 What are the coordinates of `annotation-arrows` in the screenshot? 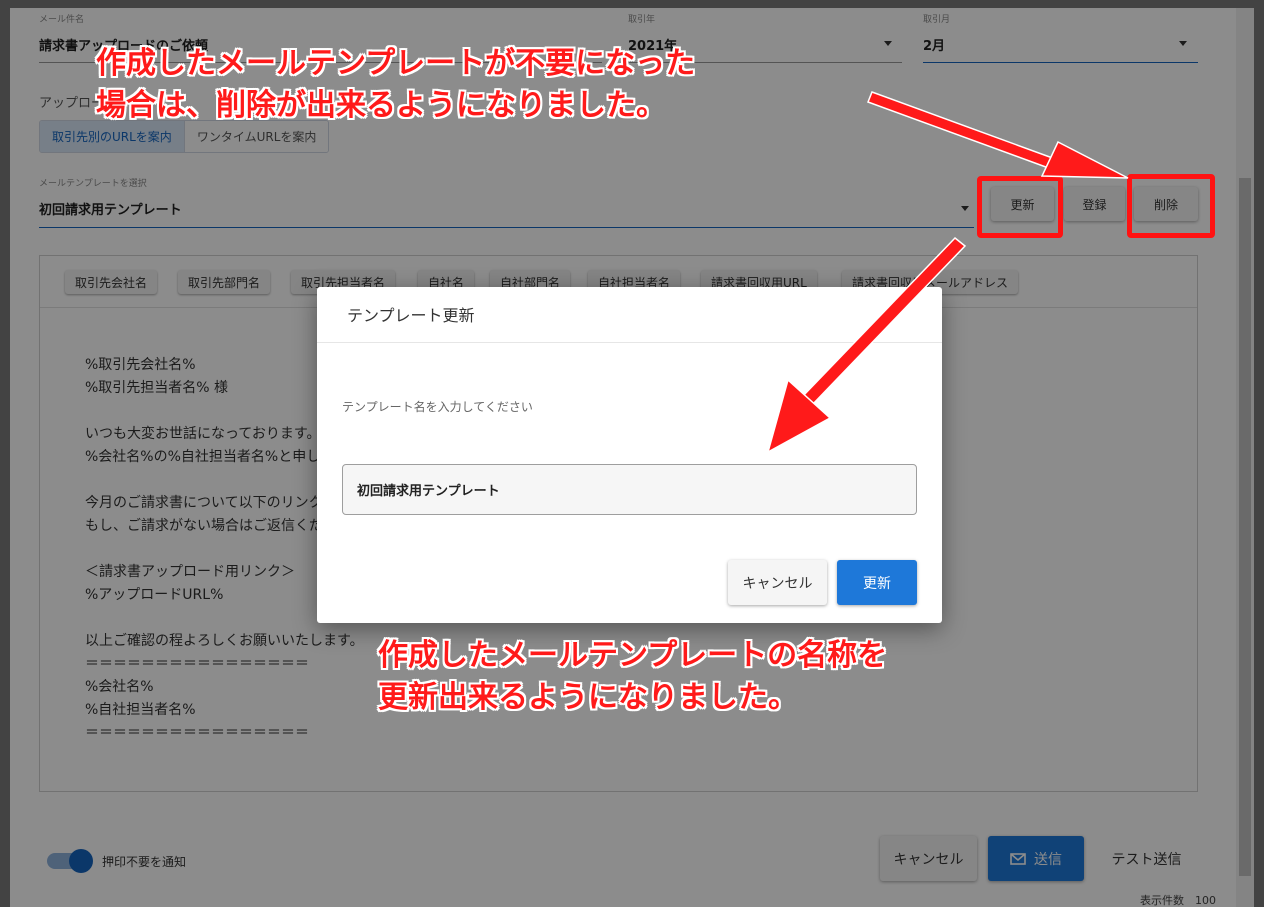 It's located at (947, 272).